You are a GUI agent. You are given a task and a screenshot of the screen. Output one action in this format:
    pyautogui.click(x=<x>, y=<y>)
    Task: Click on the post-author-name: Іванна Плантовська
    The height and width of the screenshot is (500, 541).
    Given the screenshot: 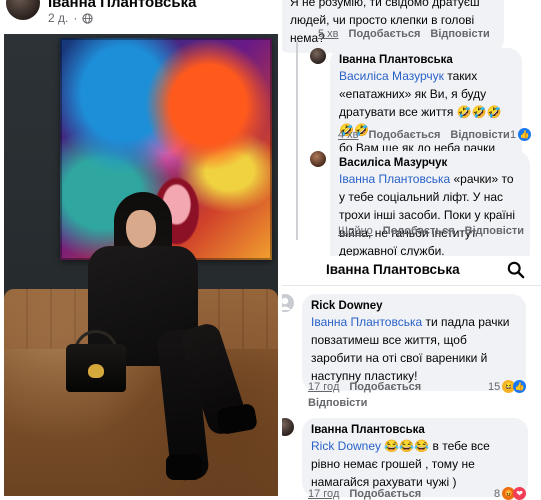 What is the action you would take?
    pyautogui.click(x=122, y=5)
    